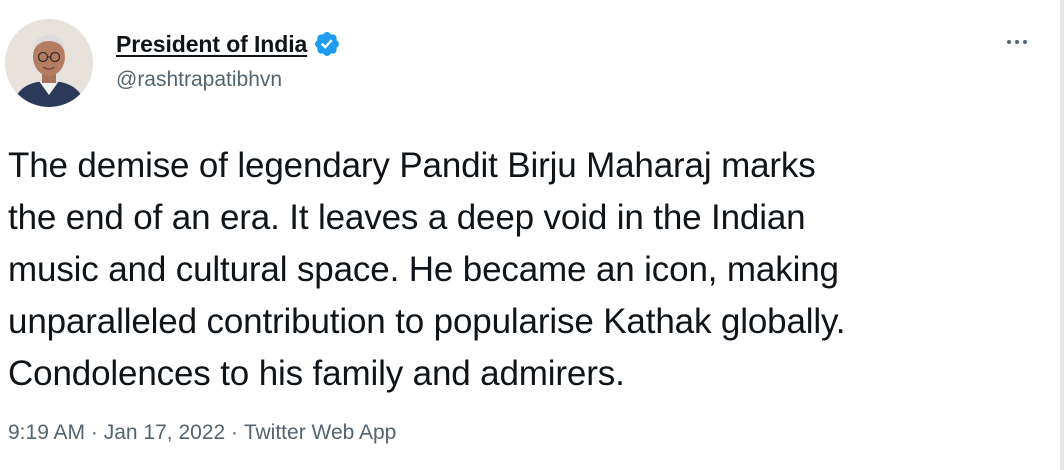  I want to click on user-name-row: President of India, so click(228, 44).